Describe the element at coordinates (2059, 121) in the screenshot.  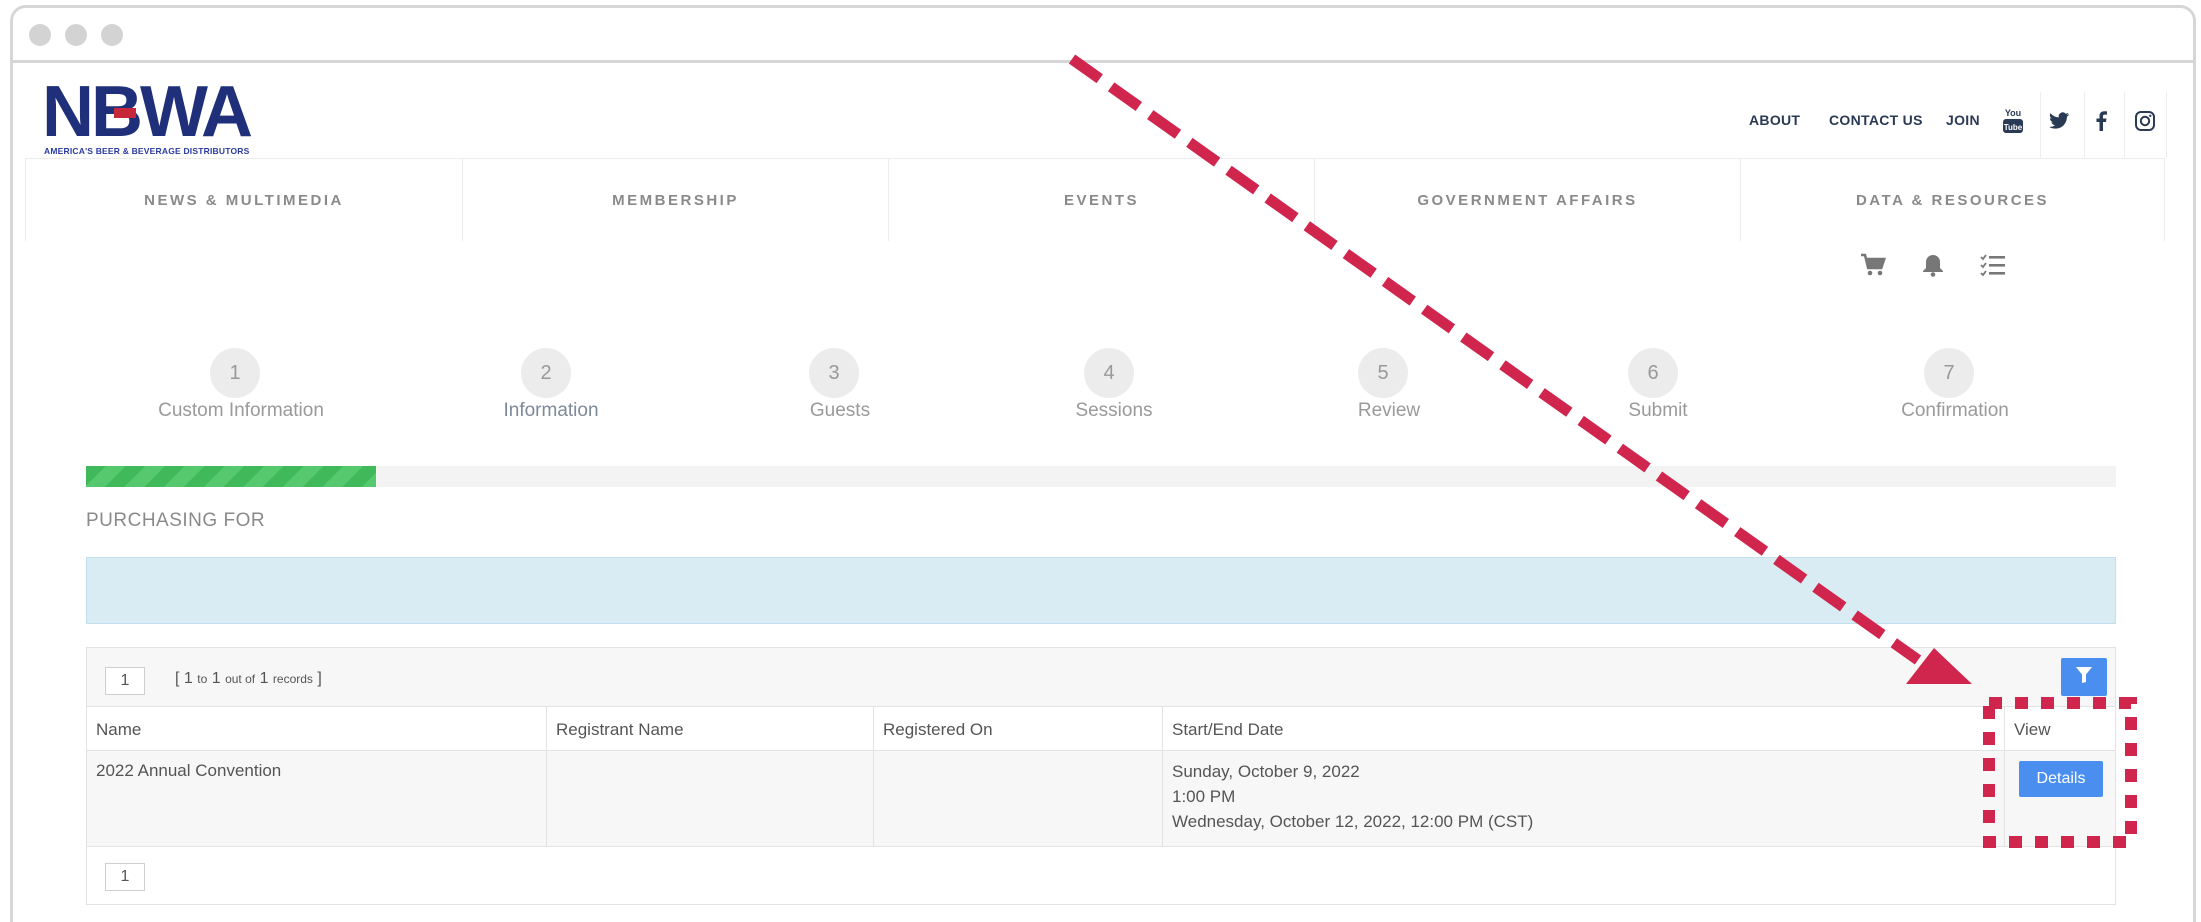
I see `twitter-icon` at that location.